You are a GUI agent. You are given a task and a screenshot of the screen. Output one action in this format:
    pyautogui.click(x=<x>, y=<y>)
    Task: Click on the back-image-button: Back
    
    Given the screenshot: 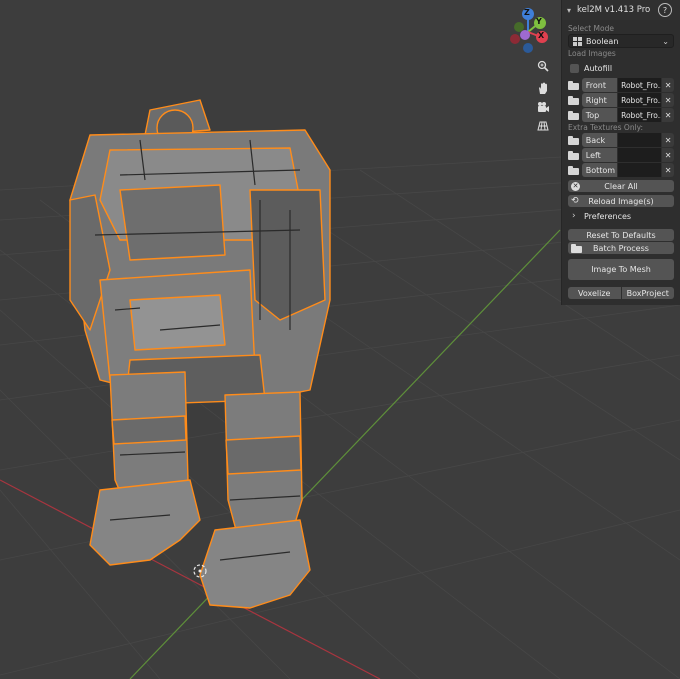 What is the action you would take?
    pyautogui.click(x=599, y=140)
    